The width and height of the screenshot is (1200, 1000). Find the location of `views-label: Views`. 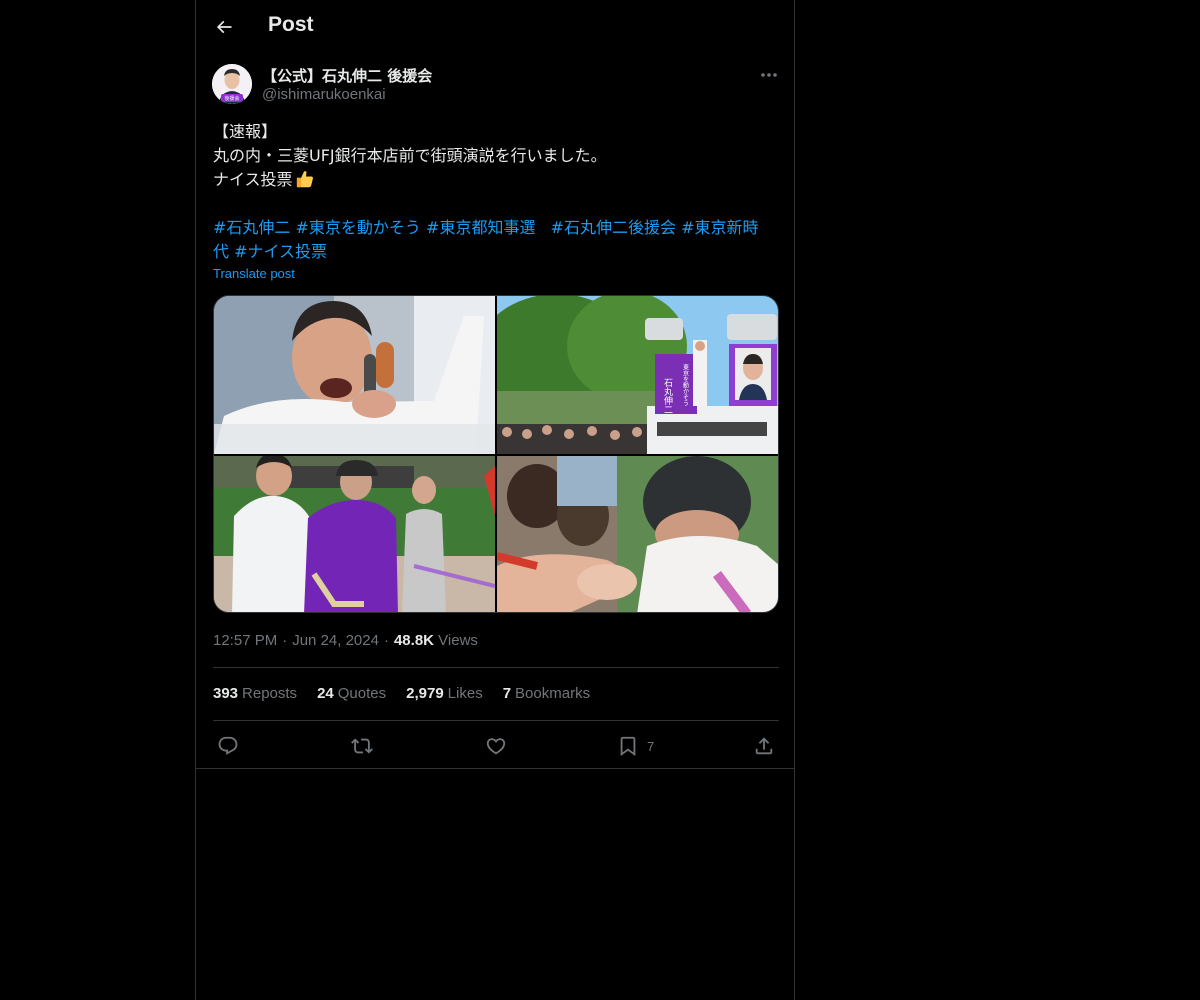

views-label: Views is located at coordinates (458, 640).